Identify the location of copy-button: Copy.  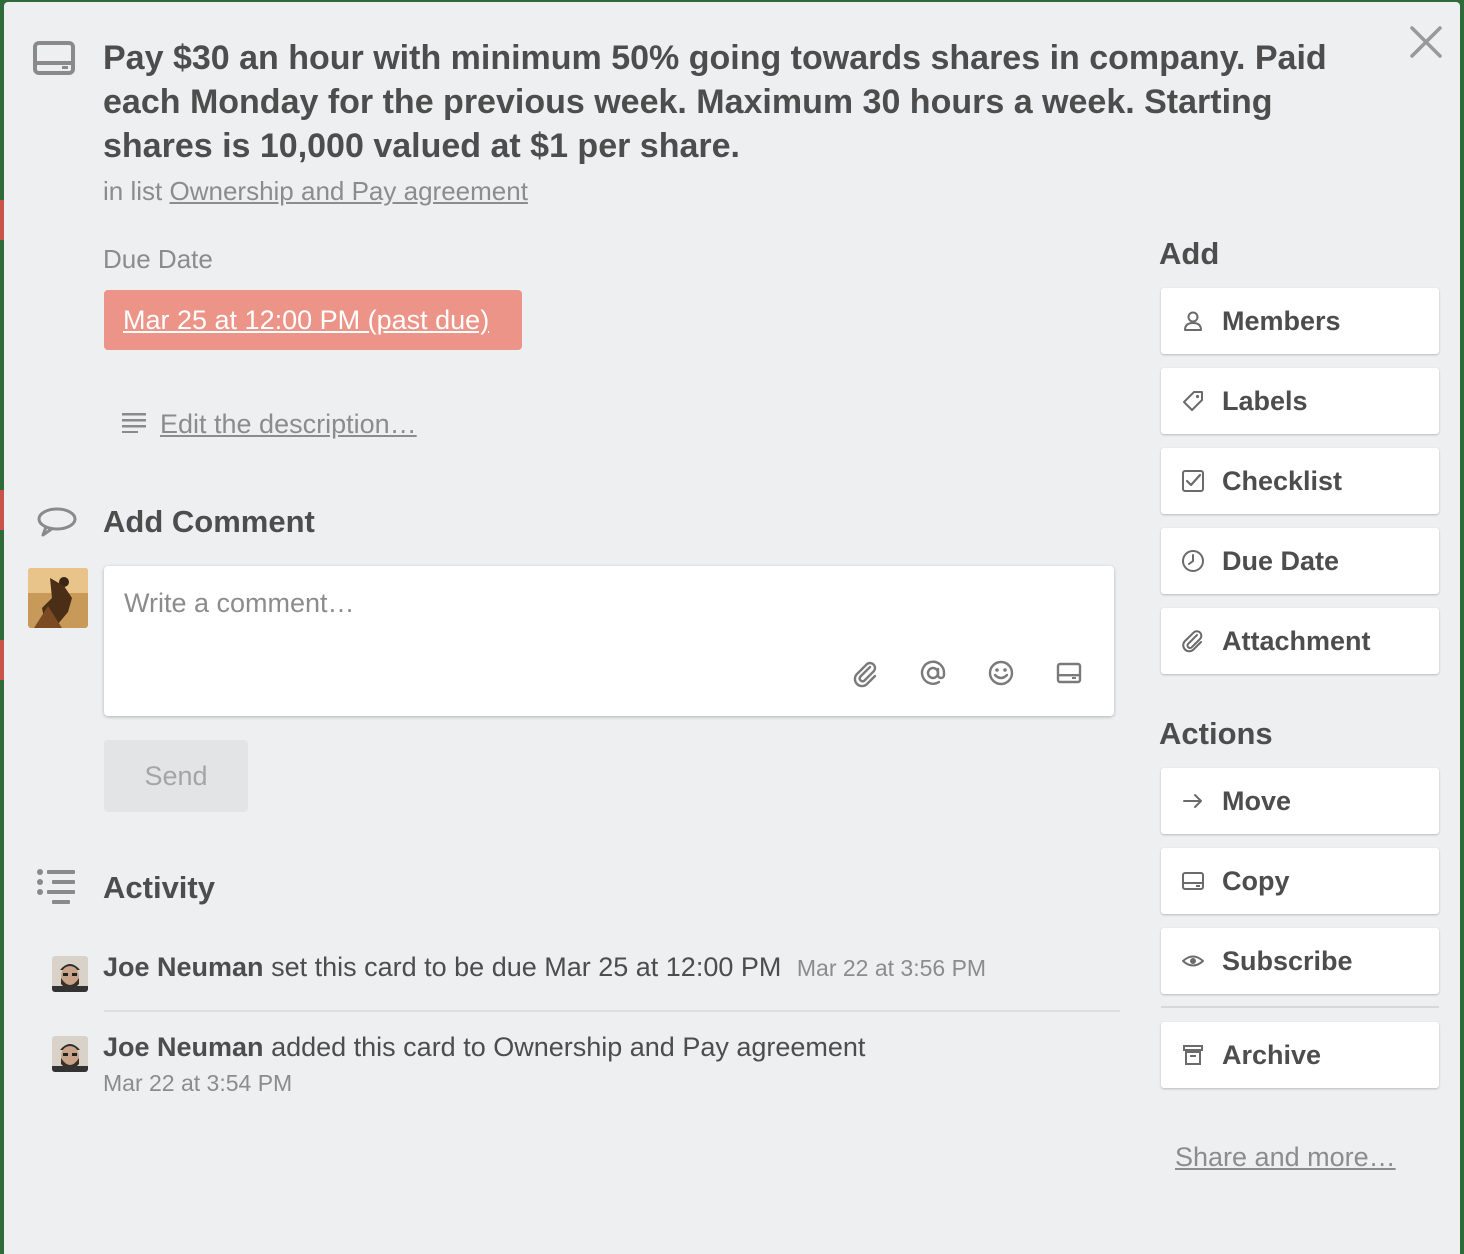
(1300, 881).